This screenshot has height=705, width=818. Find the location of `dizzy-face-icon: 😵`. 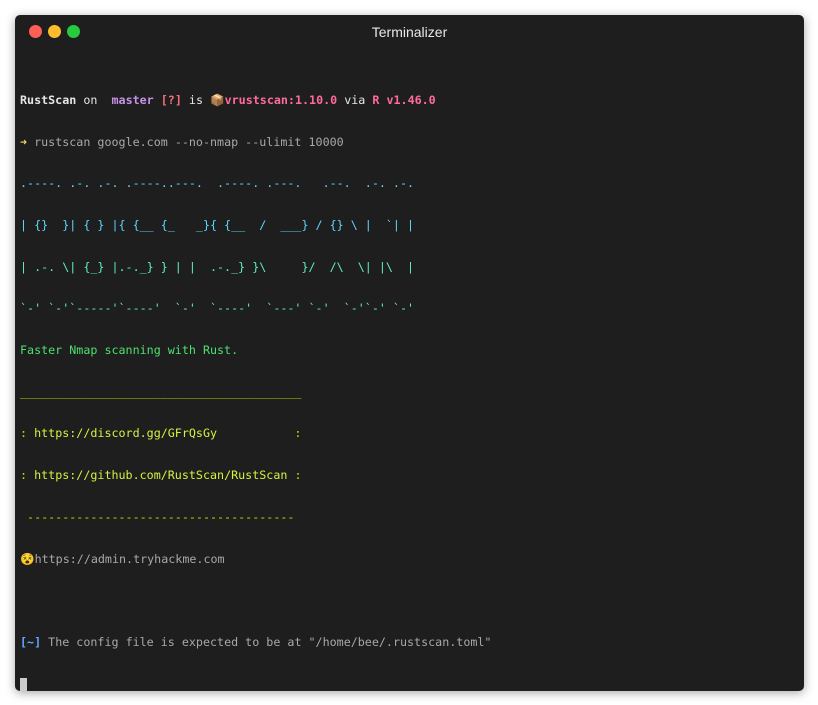

dizzy-face-icon: 😵 is located at coordinates (27, 558).